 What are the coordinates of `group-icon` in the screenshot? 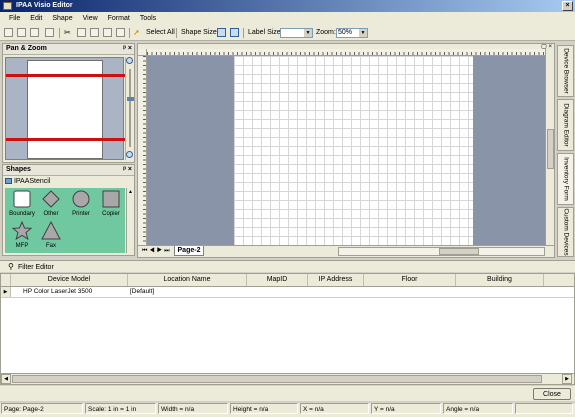 It's located at (107, 32).